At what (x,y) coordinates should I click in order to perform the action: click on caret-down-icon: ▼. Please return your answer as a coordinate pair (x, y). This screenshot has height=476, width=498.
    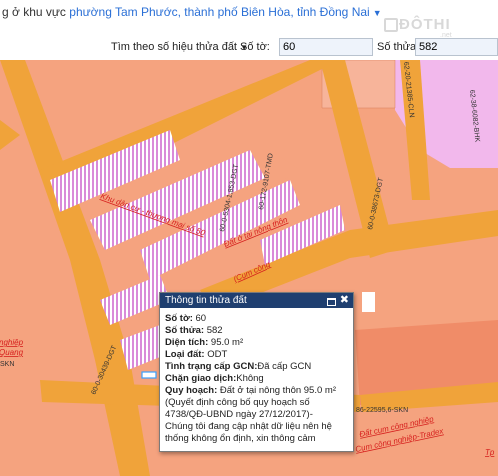
    Looking at the image, I should click on (377, 13).